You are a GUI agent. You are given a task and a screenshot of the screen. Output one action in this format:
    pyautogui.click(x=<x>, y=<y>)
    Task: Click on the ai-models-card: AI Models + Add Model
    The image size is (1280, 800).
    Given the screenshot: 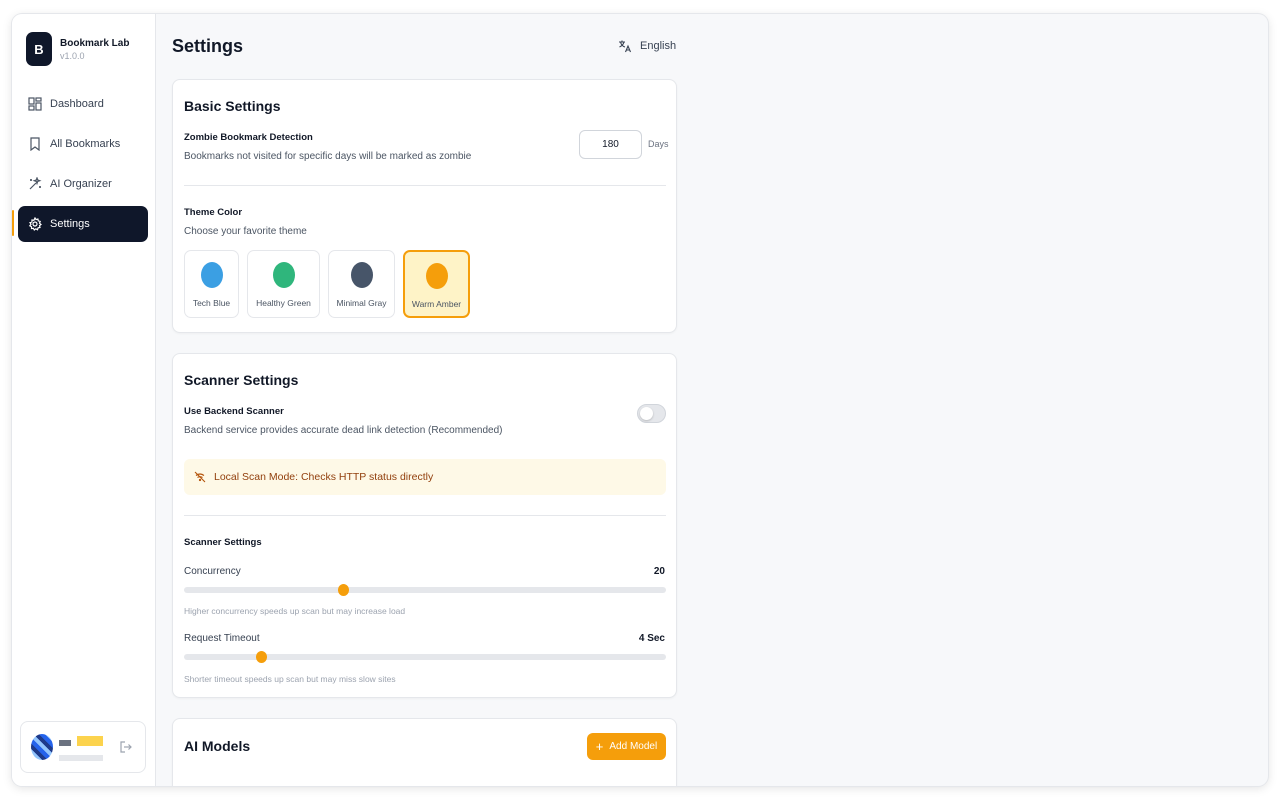 What is the action you would take?
    pyautogui.click(x=424, y=752)
    